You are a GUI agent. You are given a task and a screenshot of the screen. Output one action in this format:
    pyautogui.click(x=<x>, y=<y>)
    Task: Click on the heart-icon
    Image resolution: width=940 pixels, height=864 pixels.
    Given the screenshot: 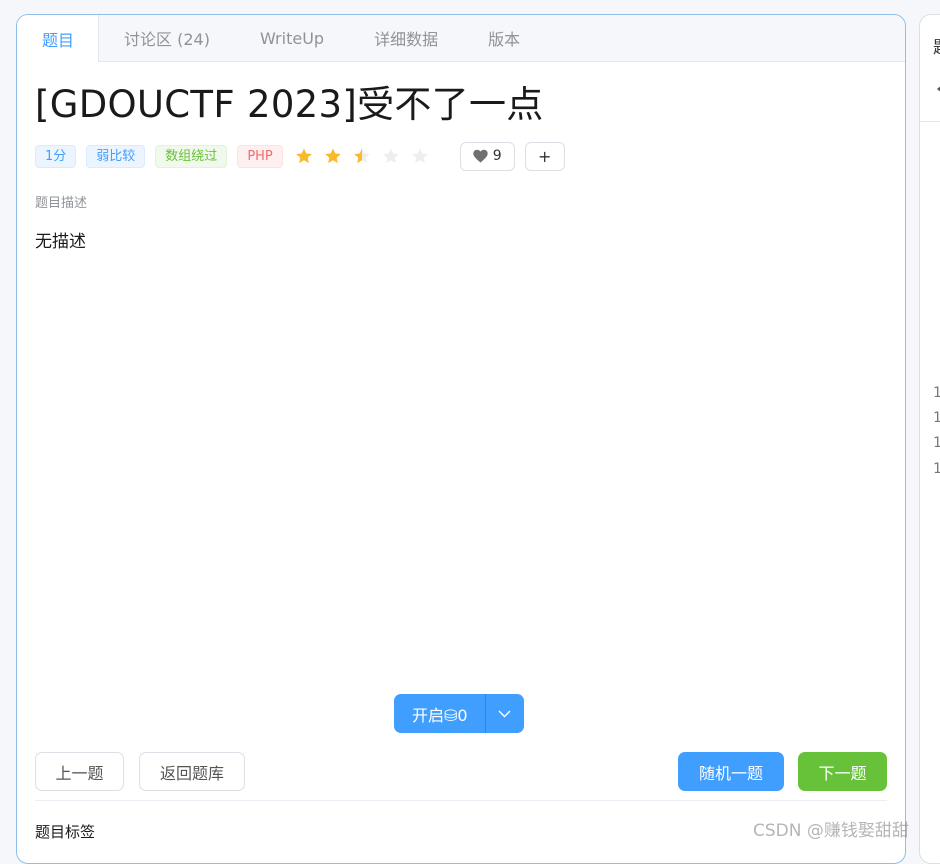 What is the action you would take?
    pyautogui.click(x=480, y=156)
    